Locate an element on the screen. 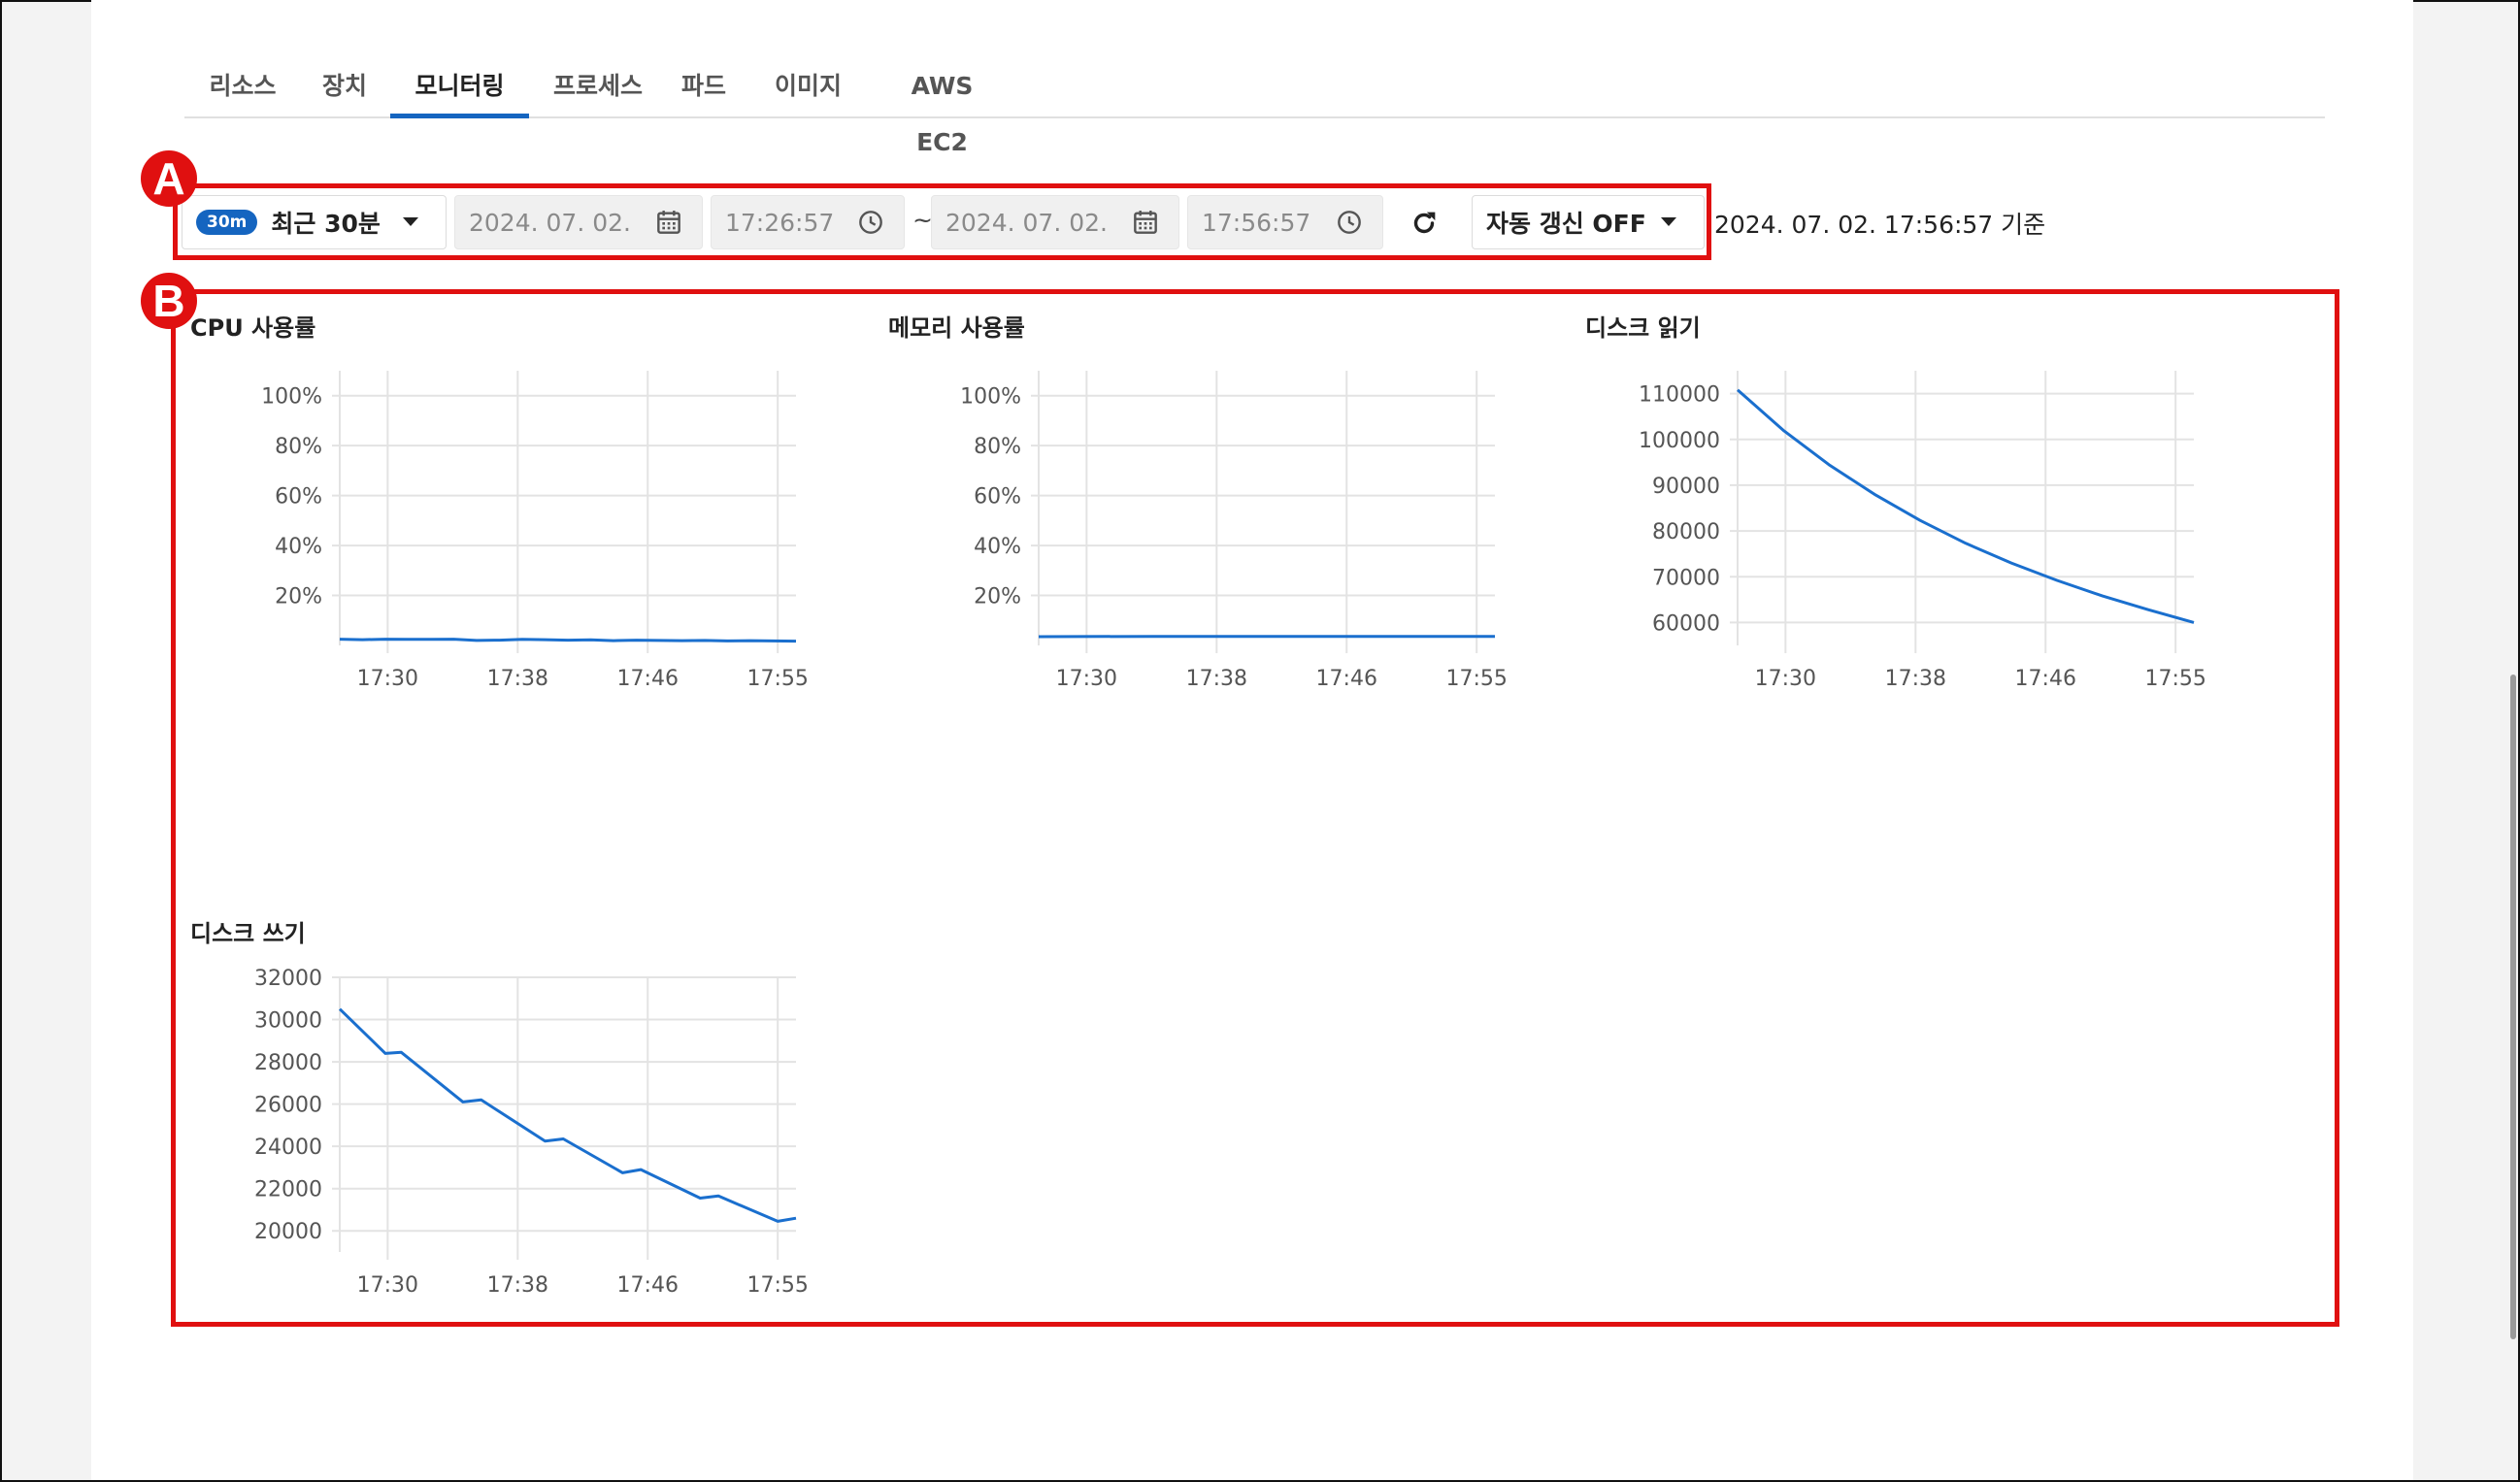  tab-monitoring: 모니터링 is located at coordinates (459, 88).